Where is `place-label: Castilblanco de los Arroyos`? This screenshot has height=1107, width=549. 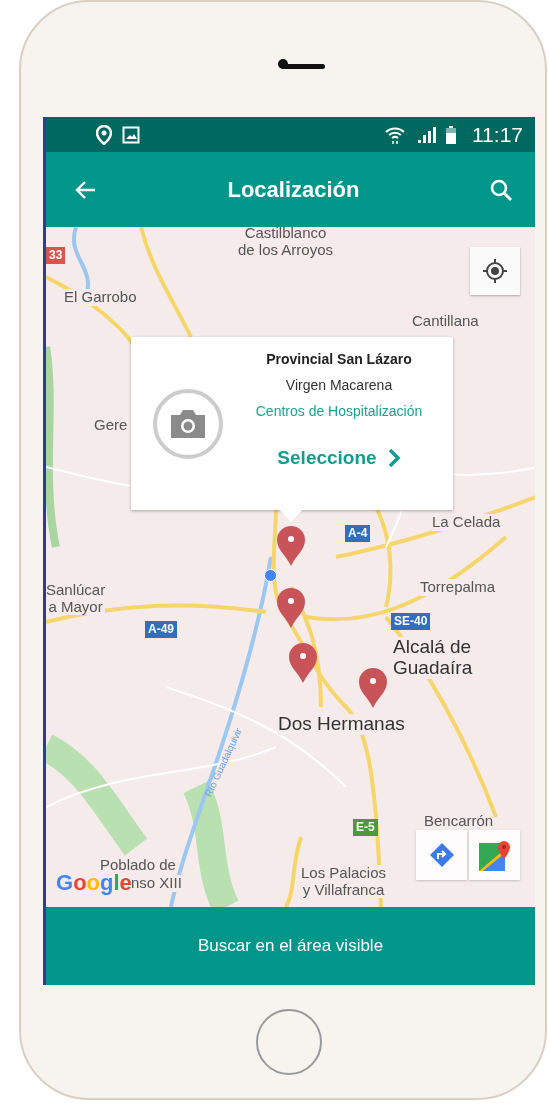
place-label: Castilblanco de los Arroyos is located at coordinates (286, 242).